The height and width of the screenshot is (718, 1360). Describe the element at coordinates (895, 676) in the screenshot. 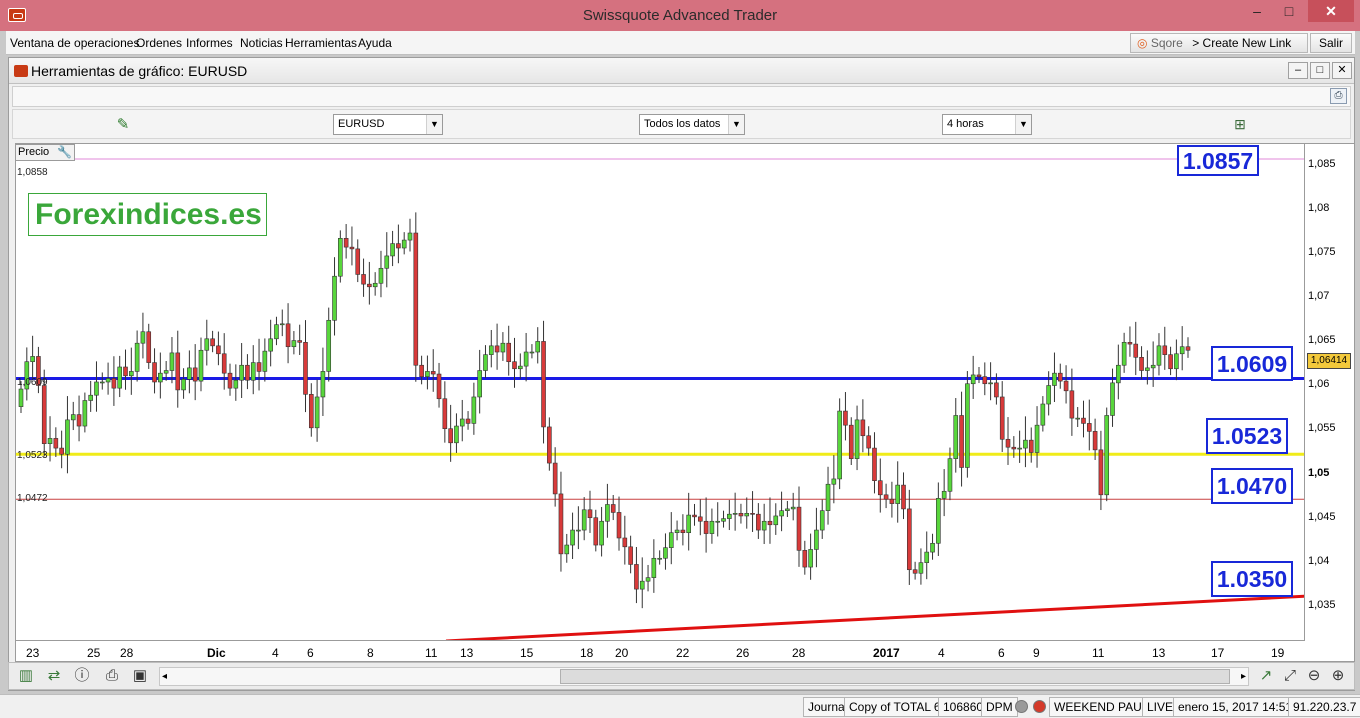

I see `scroll-thumb` at that location.